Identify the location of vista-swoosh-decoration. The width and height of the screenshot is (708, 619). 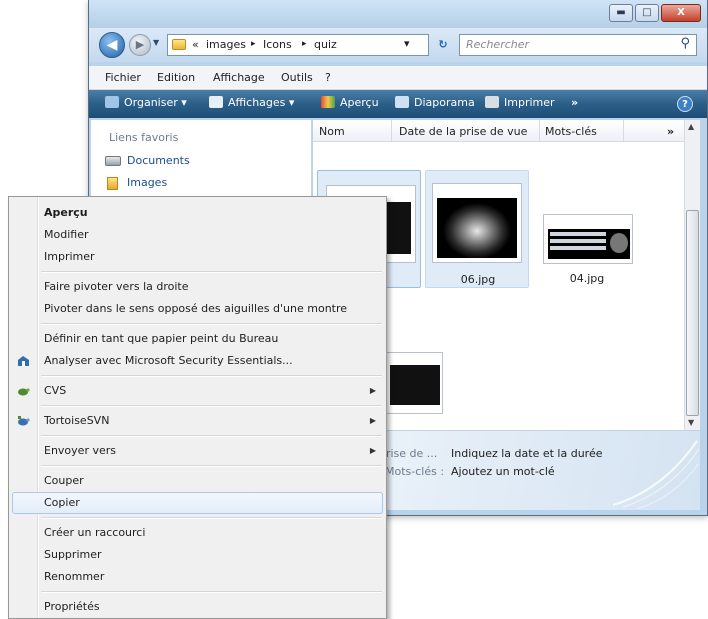
(656, 474).